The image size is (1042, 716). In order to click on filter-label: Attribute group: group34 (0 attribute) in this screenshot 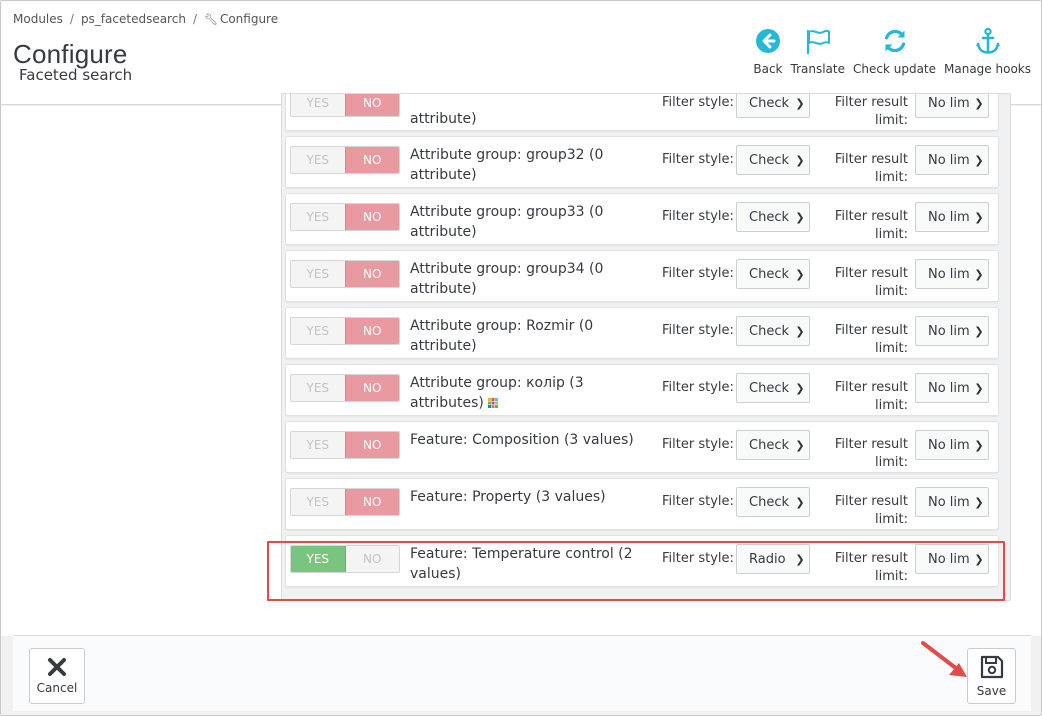, I will do `click(507, 279)`.